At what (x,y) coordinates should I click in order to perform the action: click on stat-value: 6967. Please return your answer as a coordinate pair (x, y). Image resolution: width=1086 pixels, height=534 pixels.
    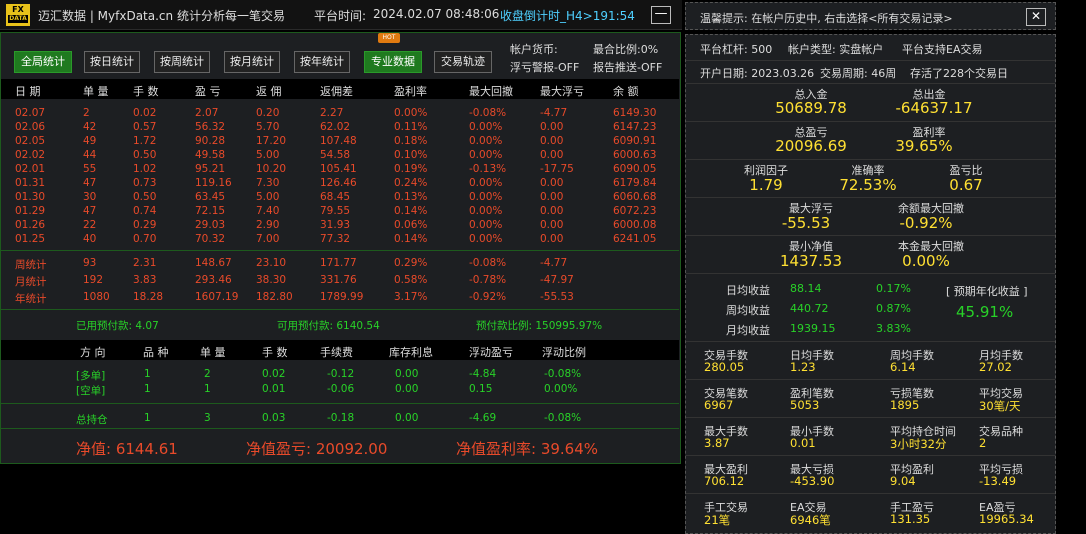
    Looking at the image, I should click on (719, 405).